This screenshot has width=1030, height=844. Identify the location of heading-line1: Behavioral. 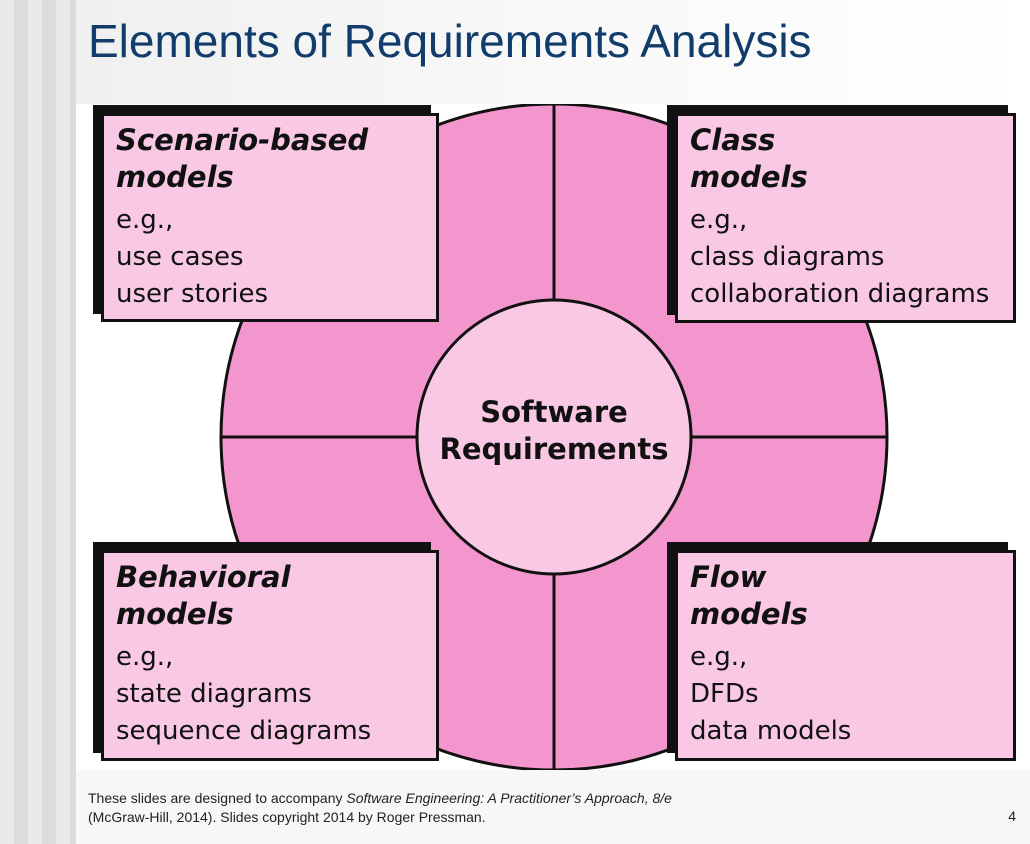
(203, 577).